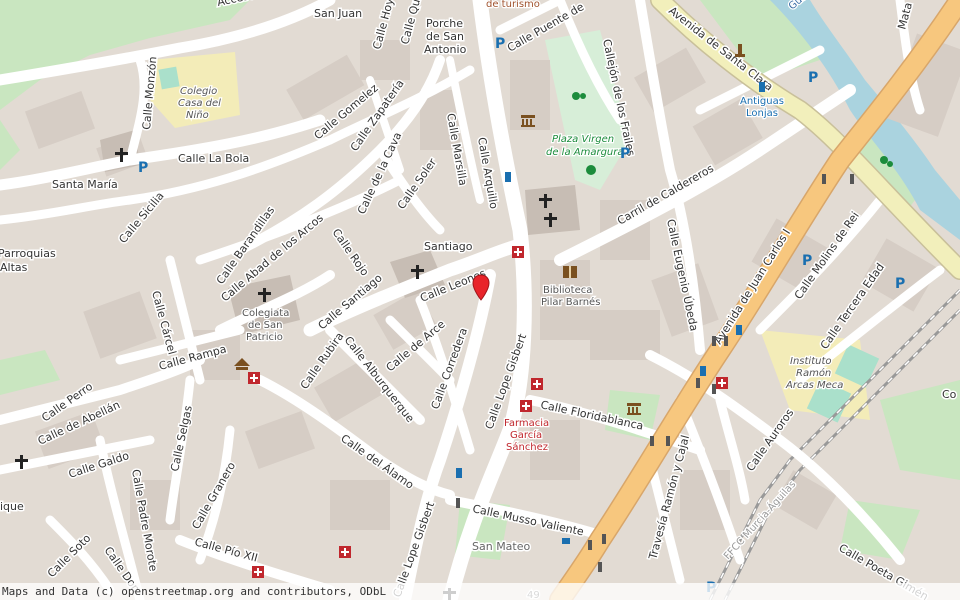  Describe the element at coordinates (264, 337) in the screenshot. I see `label-colegiata-3: Patricio` at that location.